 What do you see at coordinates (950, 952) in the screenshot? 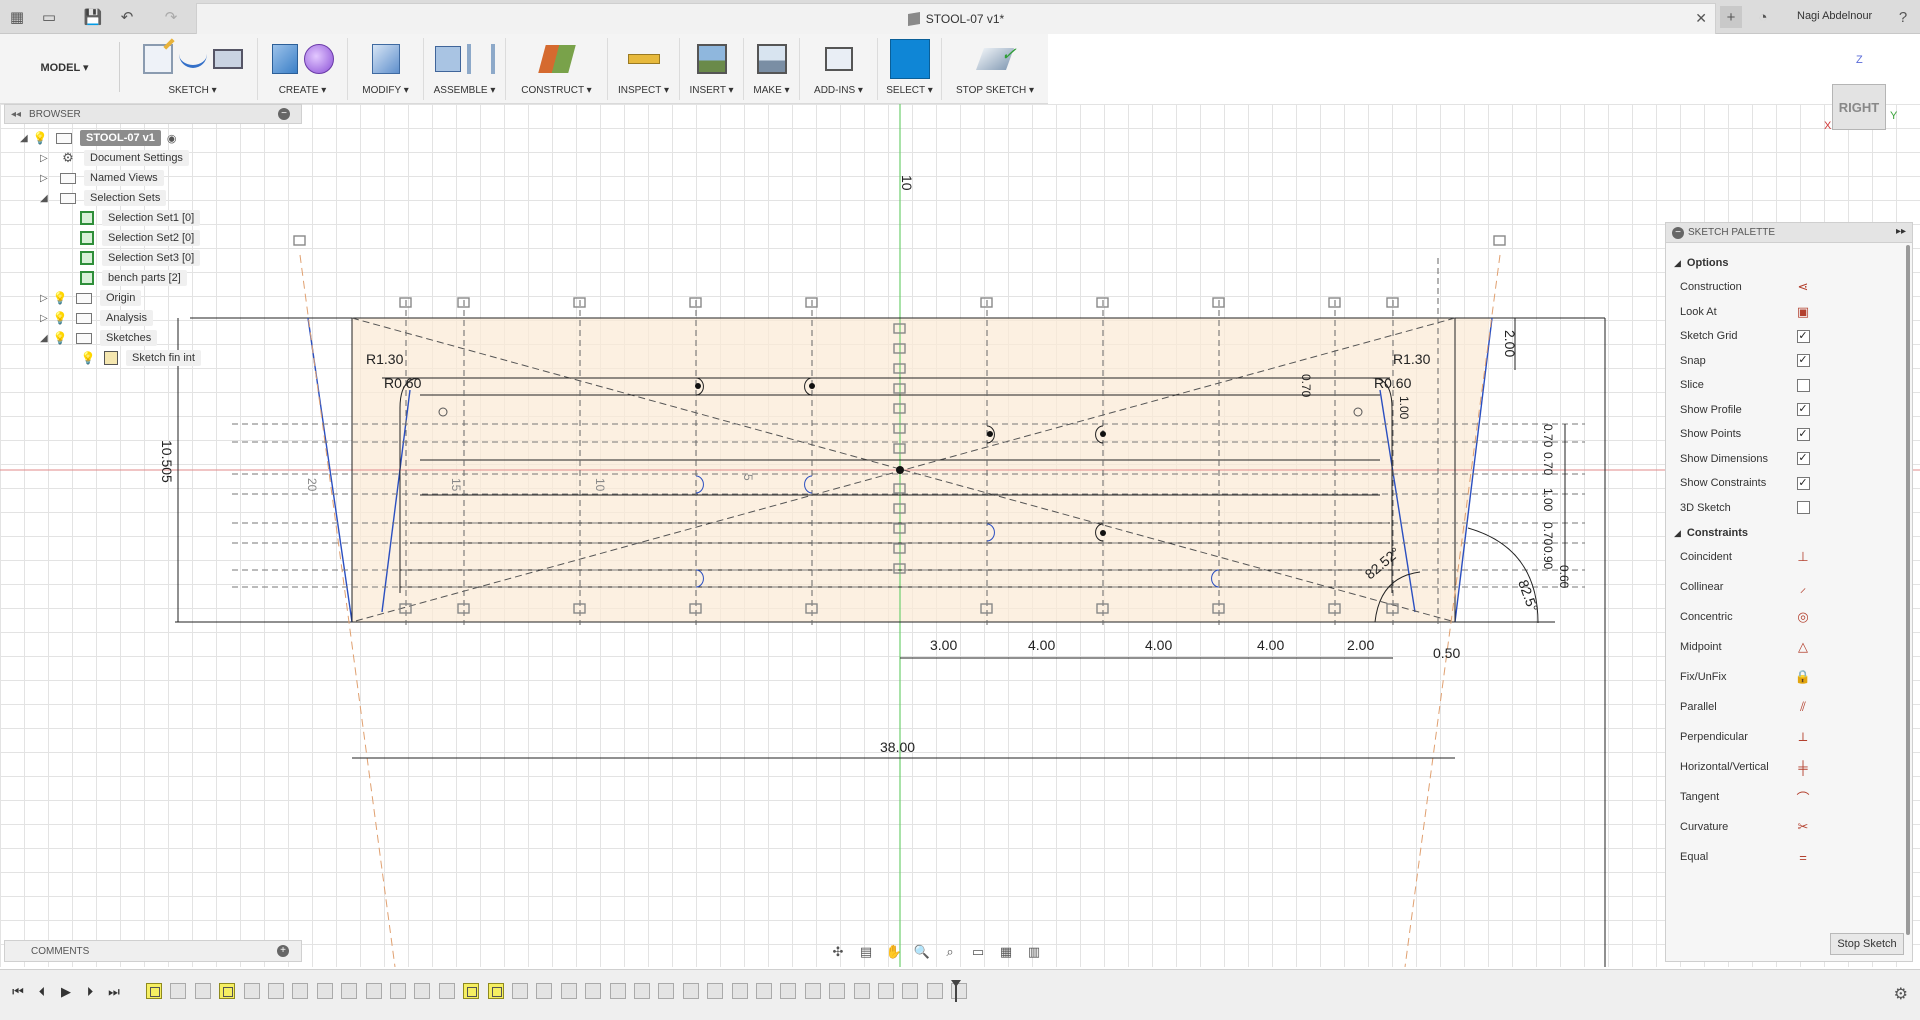
I see `zoom-window-icon: ⌕` at bounding box center [950, 952].